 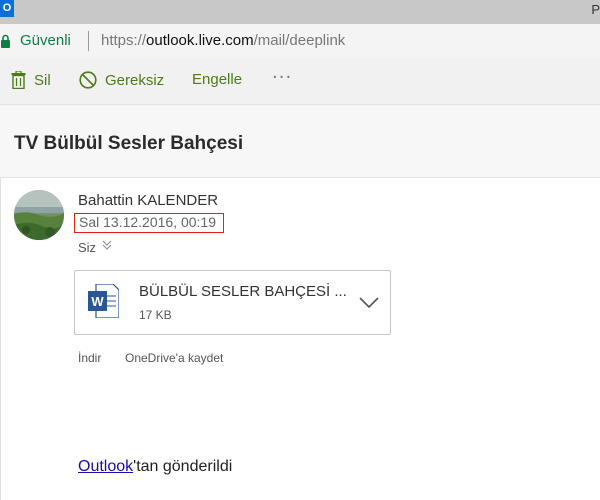 What do you see at coordinates (300, 12) in the screenshot?
I see `window-titlebar: O P` at bounding box center [300, 12].